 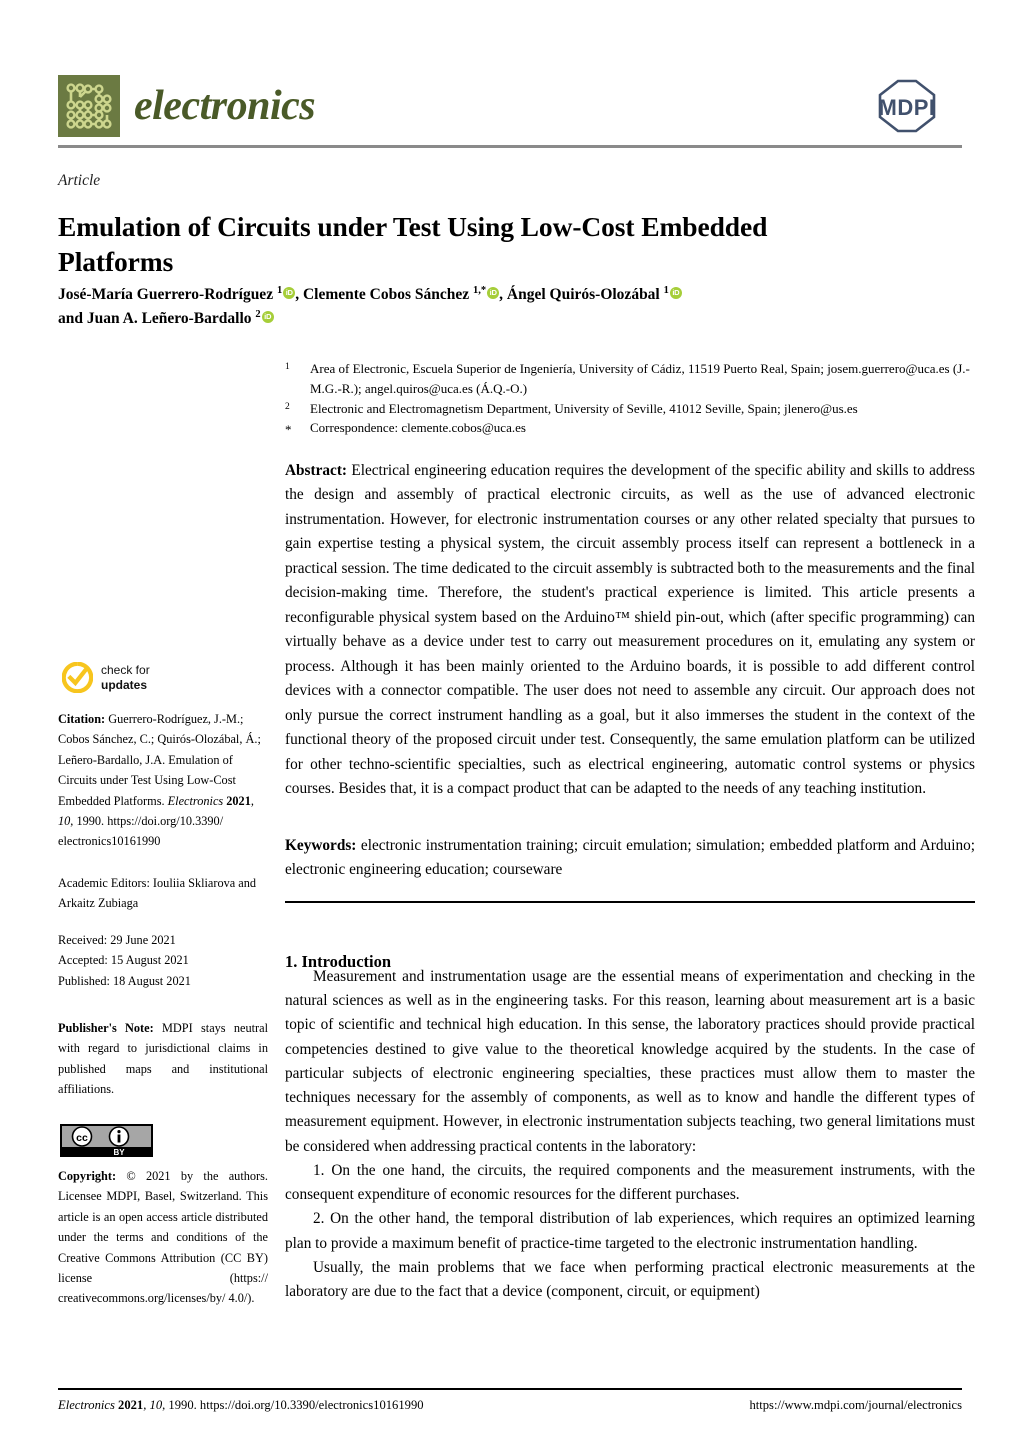 I want to click on citation-label: Citation:, so click(x=82, y=719).